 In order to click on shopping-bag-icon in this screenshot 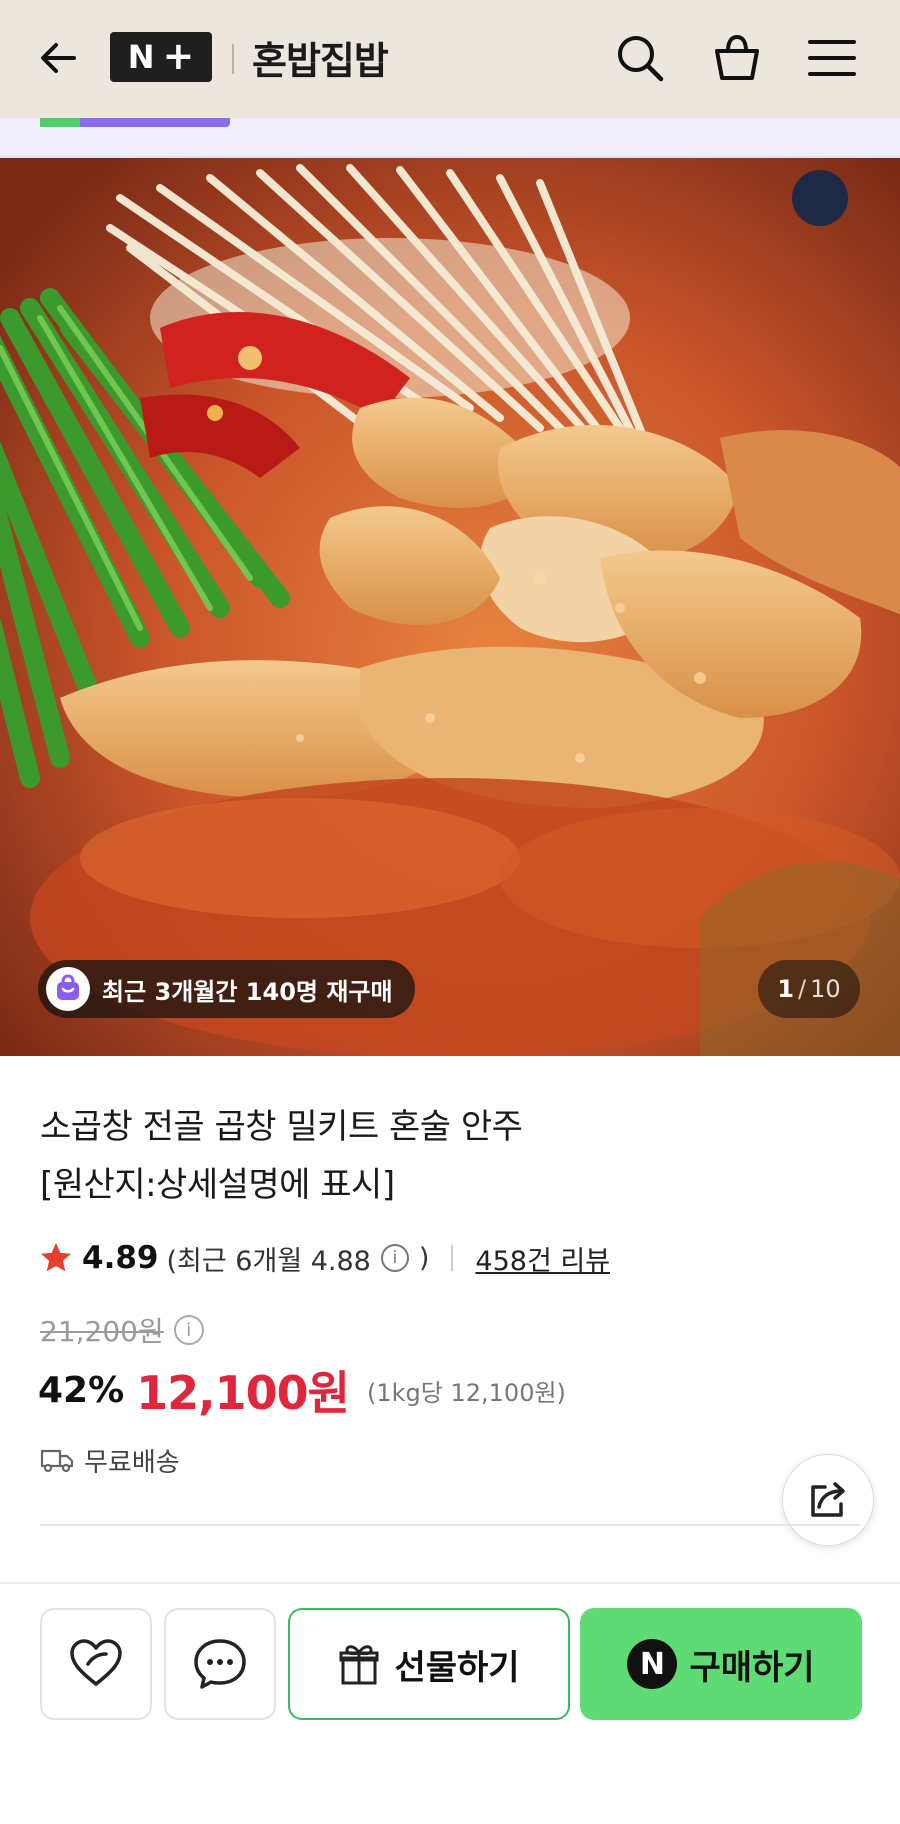, I will do `click(737, 57)`.